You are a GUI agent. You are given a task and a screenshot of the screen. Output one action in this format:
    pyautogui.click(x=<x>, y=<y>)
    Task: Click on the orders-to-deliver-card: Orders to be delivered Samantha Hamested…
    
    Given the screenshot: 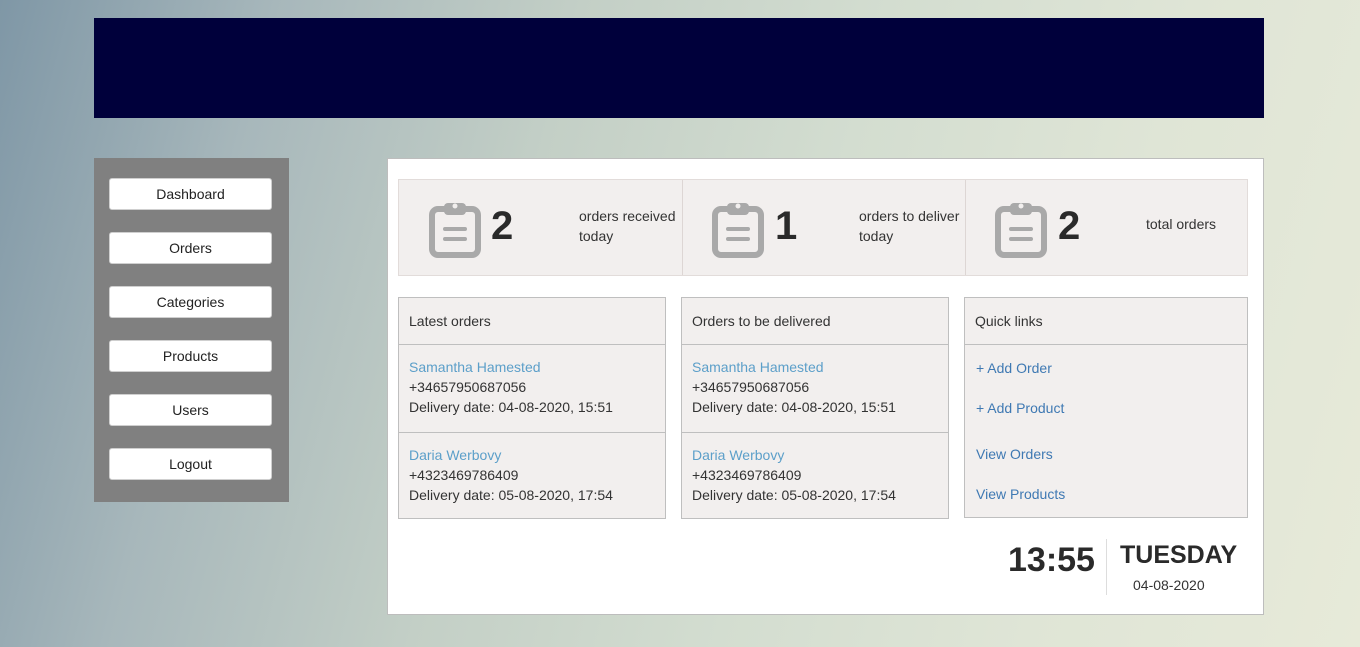 What is the action you would take?
    pyautogui.click(x=815, y=408)
    